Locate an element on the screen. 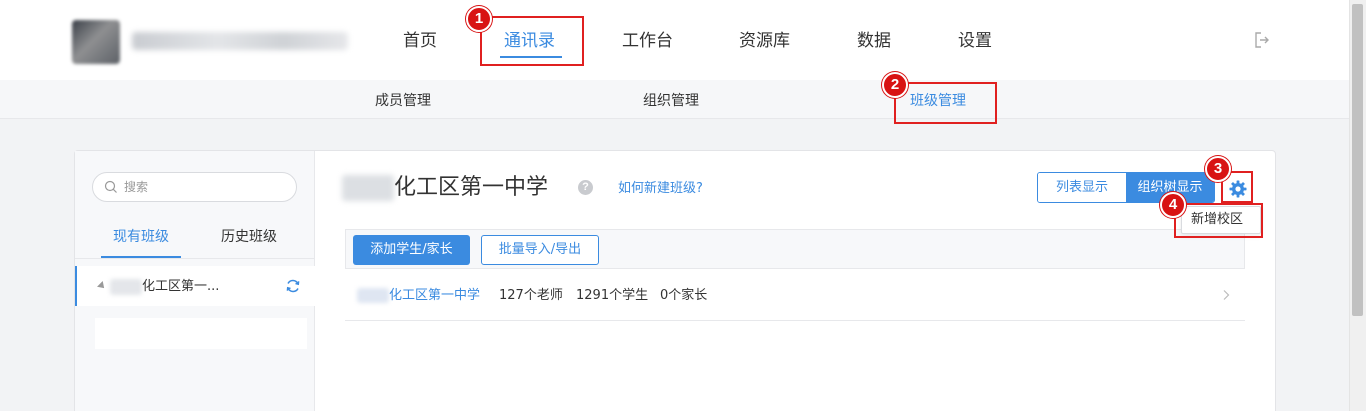 Image resolution: width=1366 pixels, height=411 pixels. add-student-parent-button: 添加学生/家长 is located at coordinates (411, 250).